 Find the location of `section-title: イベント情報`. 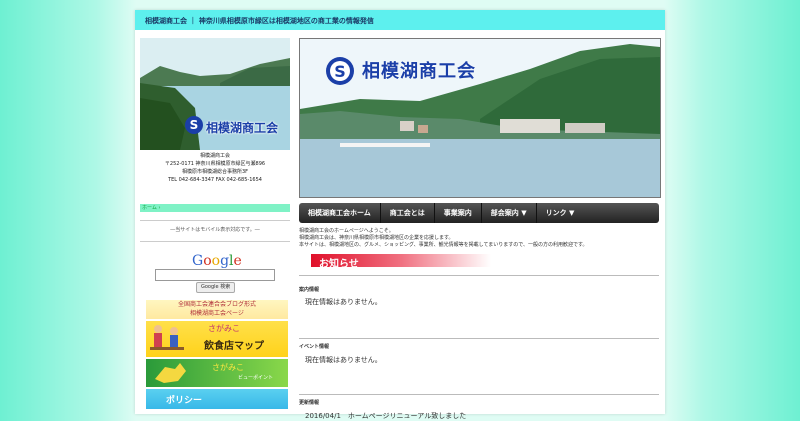

section-title: イベント情報 is located at coordinates (314, 347).